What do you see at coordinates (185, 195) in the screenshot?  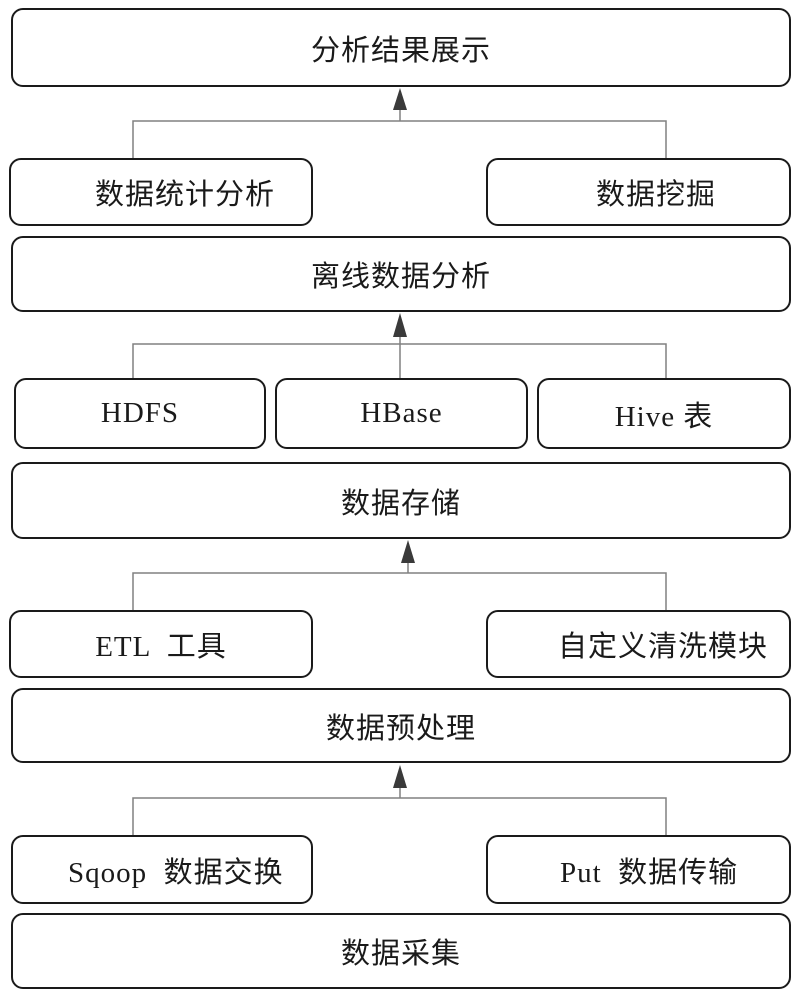 I see `component-stat-label: 数据统计分析` at bounding box center [185, 195].